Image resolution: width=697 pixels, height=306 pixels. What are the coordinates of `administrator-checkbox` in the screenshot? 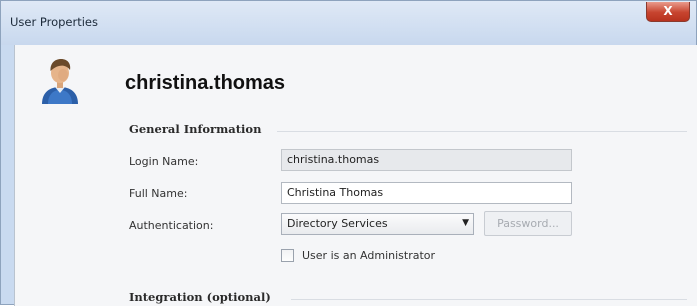 It's located at (287, 255).